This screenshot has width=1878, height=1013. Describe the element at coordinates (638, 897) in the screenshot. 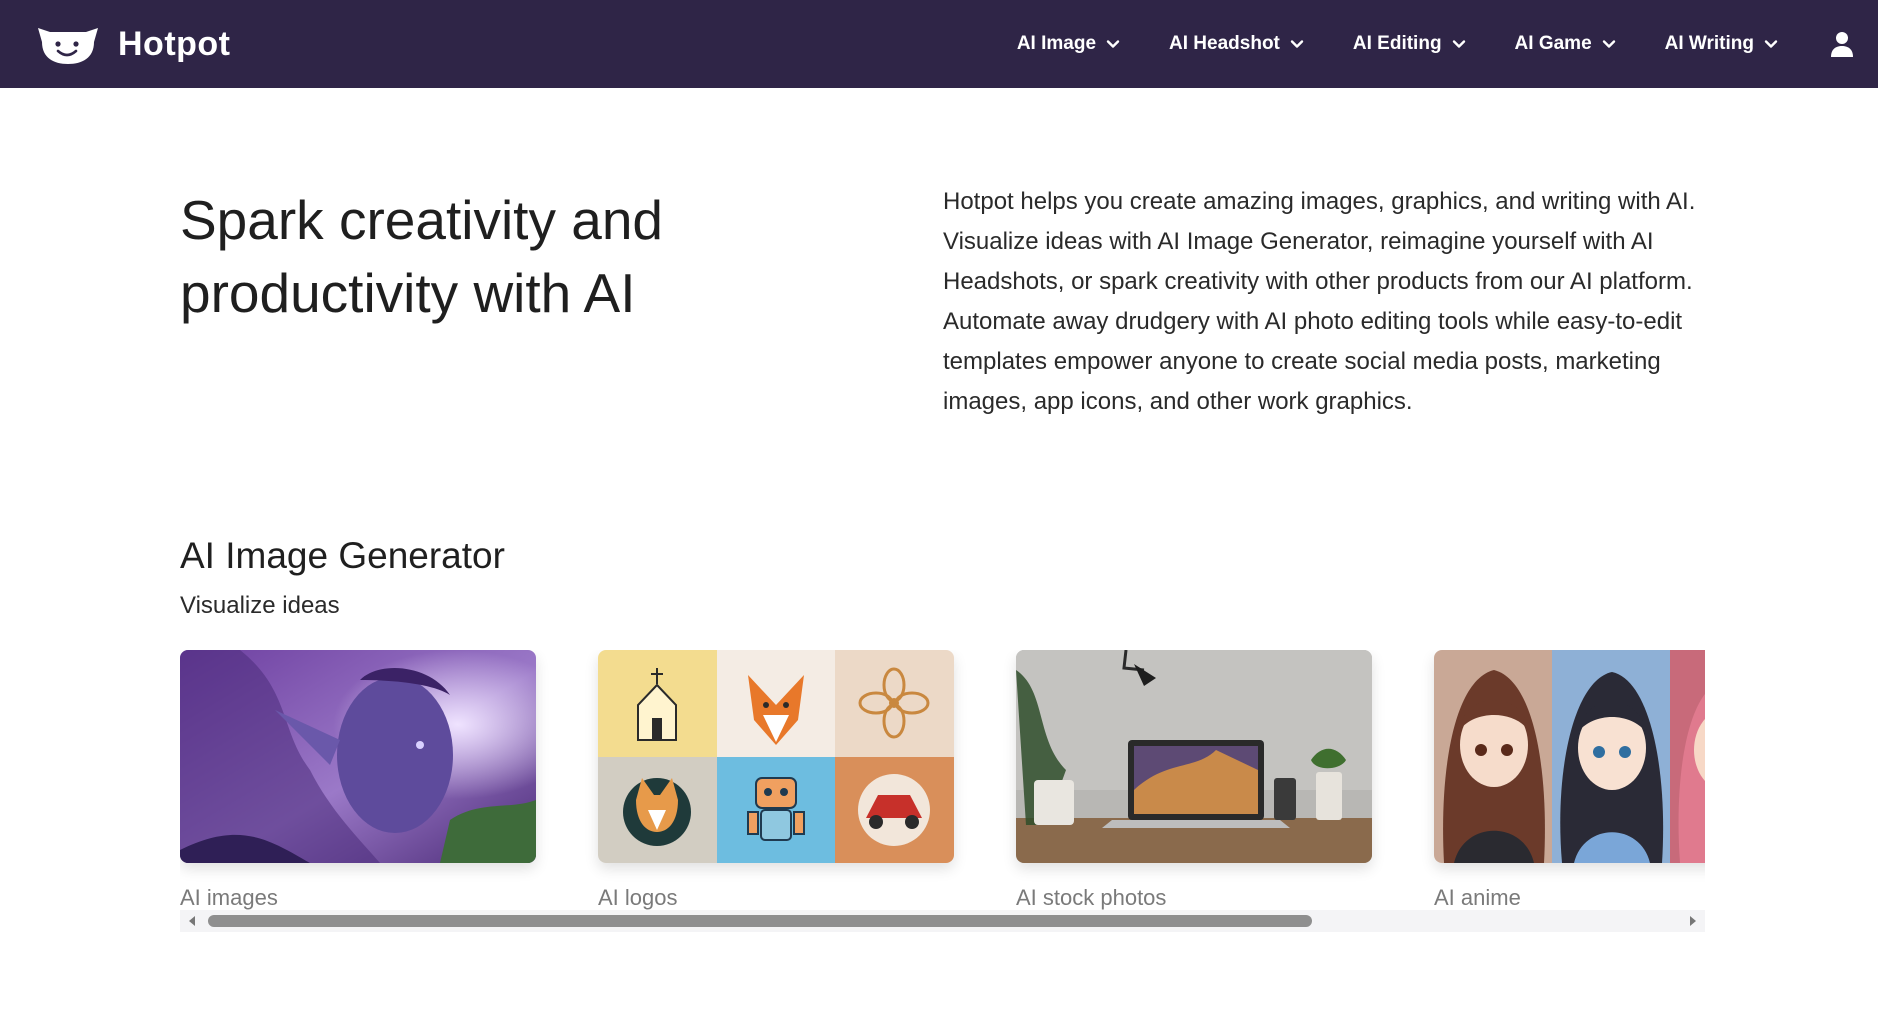

I see `card-label: AI logos` at that location.